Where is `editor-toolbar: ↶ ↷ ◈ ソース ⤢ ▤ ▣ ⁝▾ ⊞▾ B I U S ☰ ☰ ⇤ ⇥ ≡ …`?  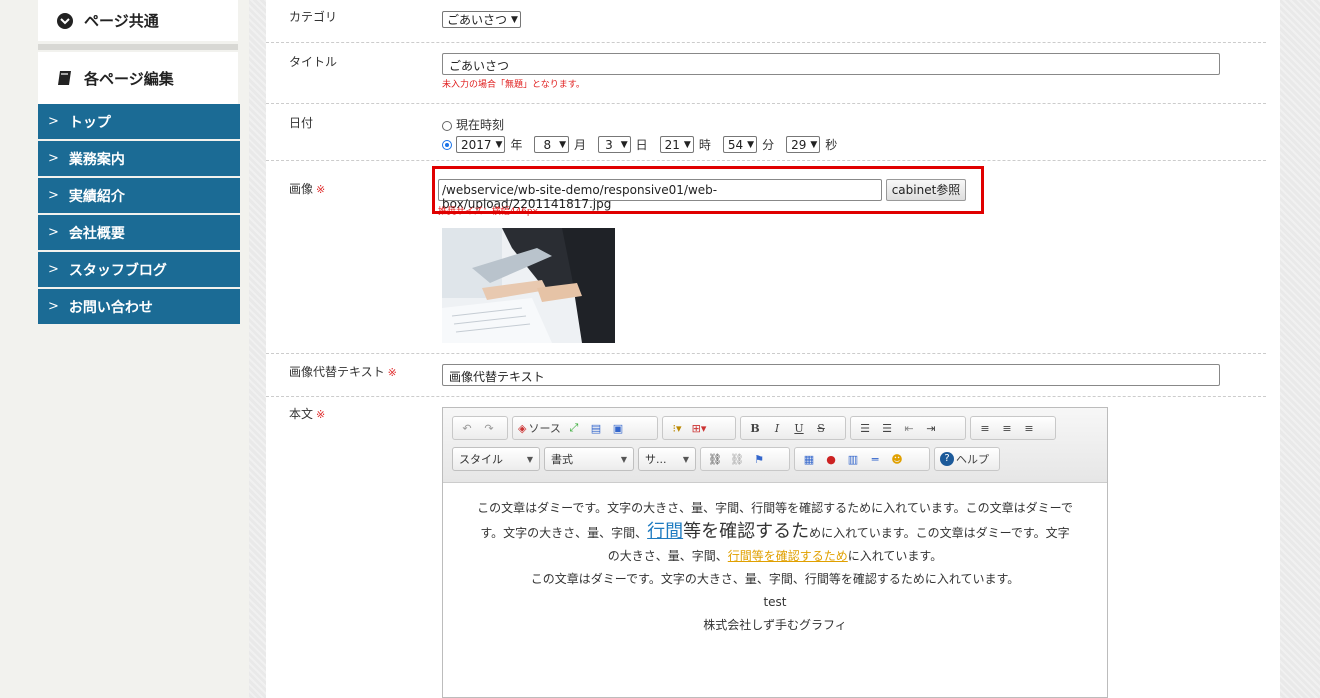 editor-toolbar: ↶ ↷ ◈ ソース ⤢ ▤ ▣ ⁝▾ ⊞▾ B I U S ☰ ☰ ⇤ ⇥ ≡ … is located at coordinates (775, 445).